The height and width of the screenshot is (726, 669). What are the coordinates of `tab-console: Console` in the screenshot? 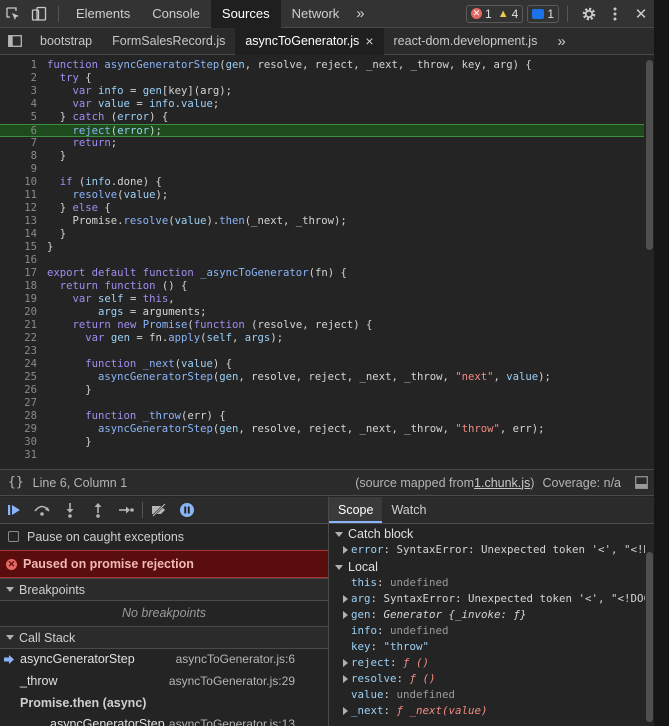 It's located at (176, 14).